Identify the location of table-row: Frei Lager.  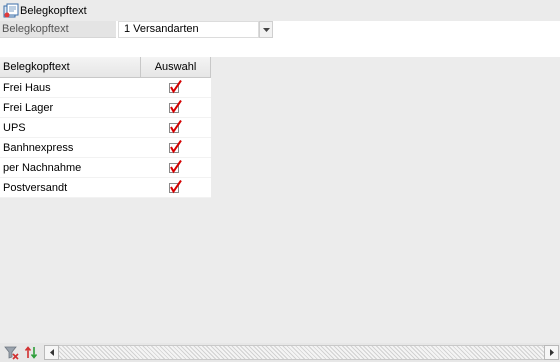
(105, 108).